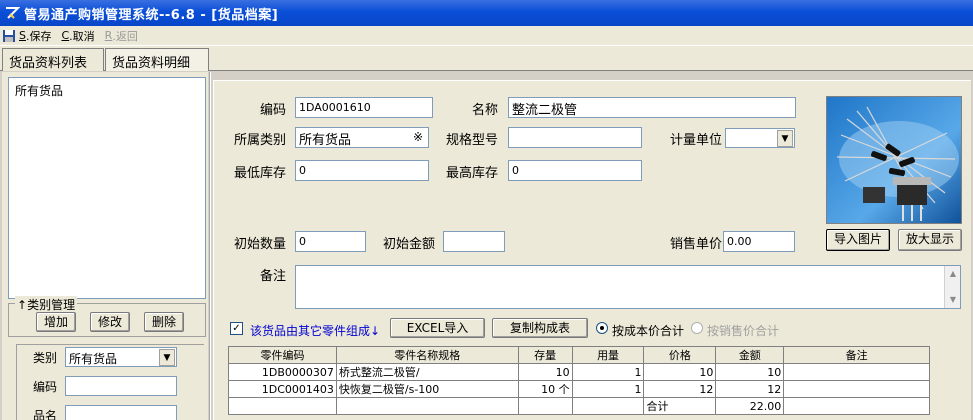 The width and height of the screenshot is (973, 420). I want to click on unit-label: 计量单位, so click(695, 140).